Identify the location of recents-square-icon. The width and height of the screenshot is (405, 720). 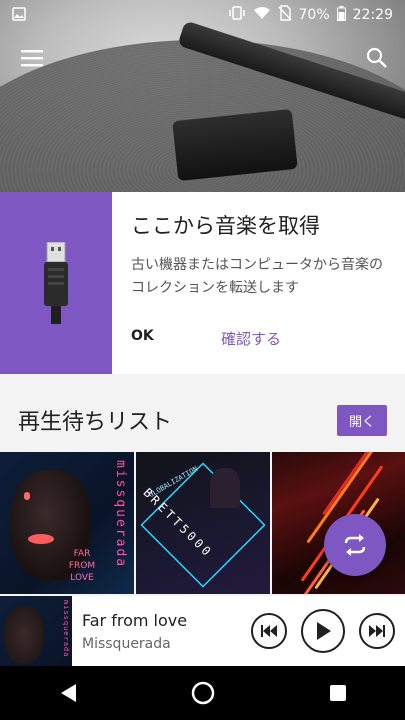
(337, 693).